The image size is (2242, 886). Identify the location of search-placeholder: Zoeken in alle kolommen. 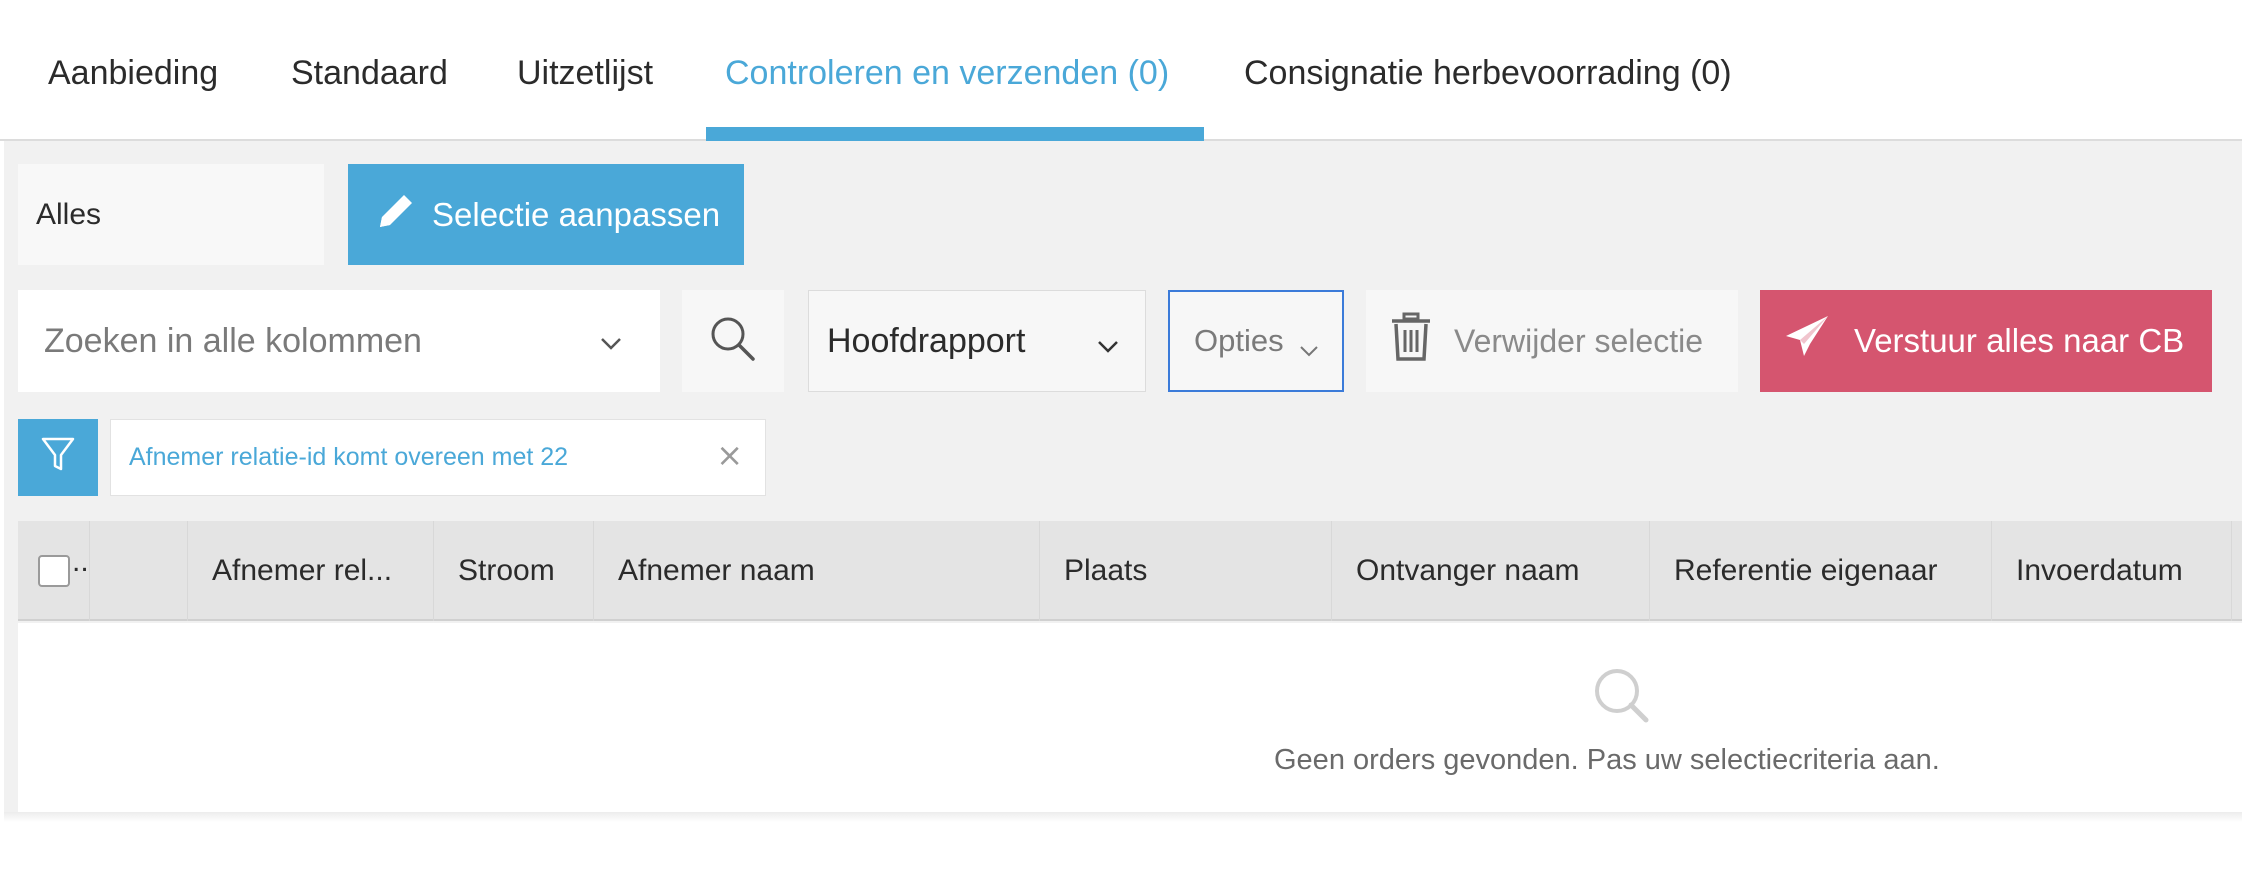
(233, 340).